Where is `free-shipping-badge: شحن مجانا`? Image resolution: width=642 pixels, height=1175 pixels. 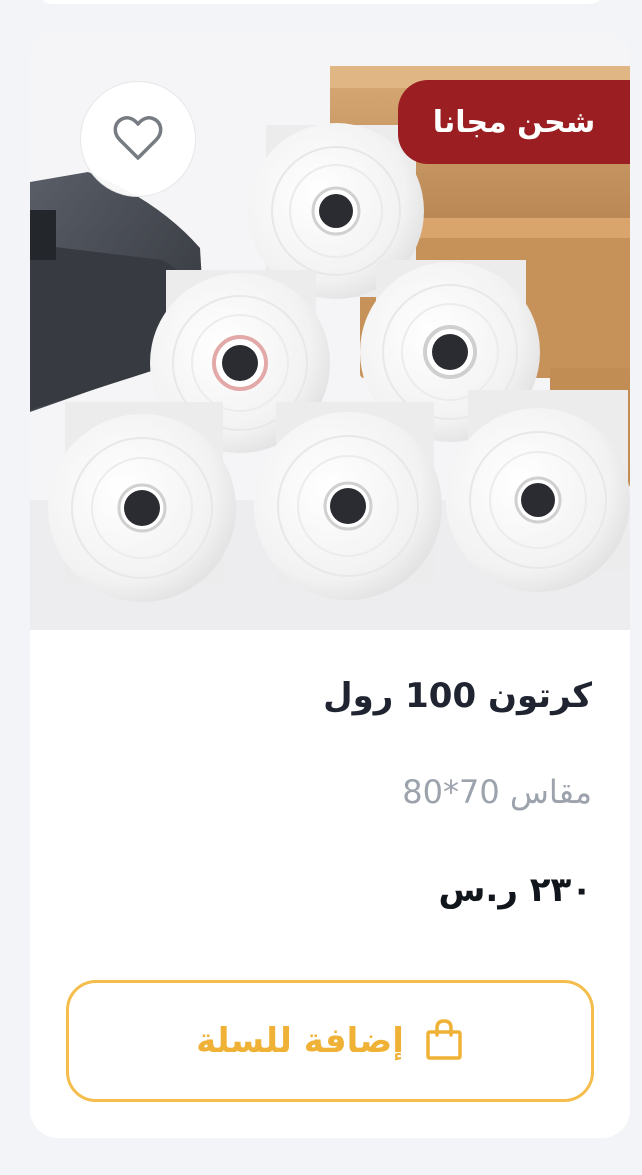
free-shipping-badge: شحن مجانا is located at coordinates (514, 122).